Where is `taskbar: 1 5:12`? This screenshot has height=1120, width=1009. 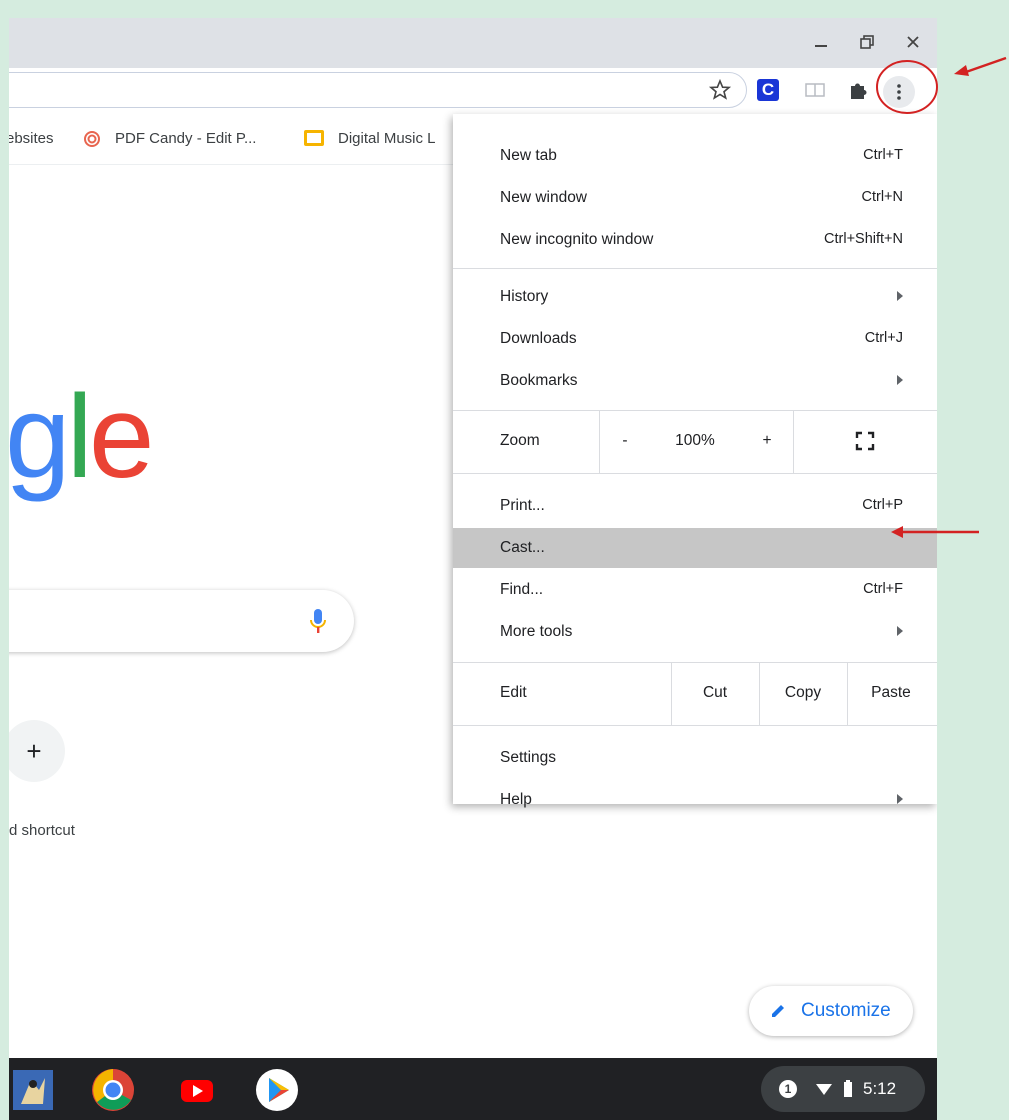 taskbar: 1 5:12 is located at coordinates (473, 1089).